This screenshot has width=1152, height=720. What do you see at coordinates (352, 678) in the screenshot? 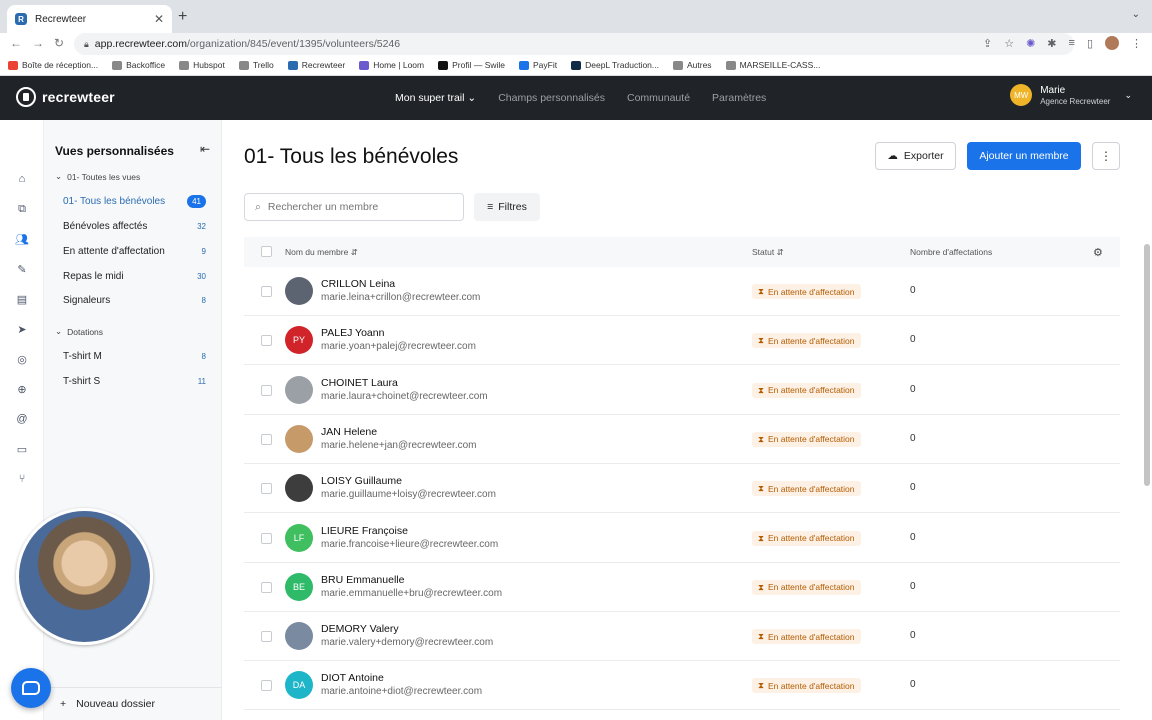
I see `member-name: DIOT Antoine` at bounding box center [352, 678].